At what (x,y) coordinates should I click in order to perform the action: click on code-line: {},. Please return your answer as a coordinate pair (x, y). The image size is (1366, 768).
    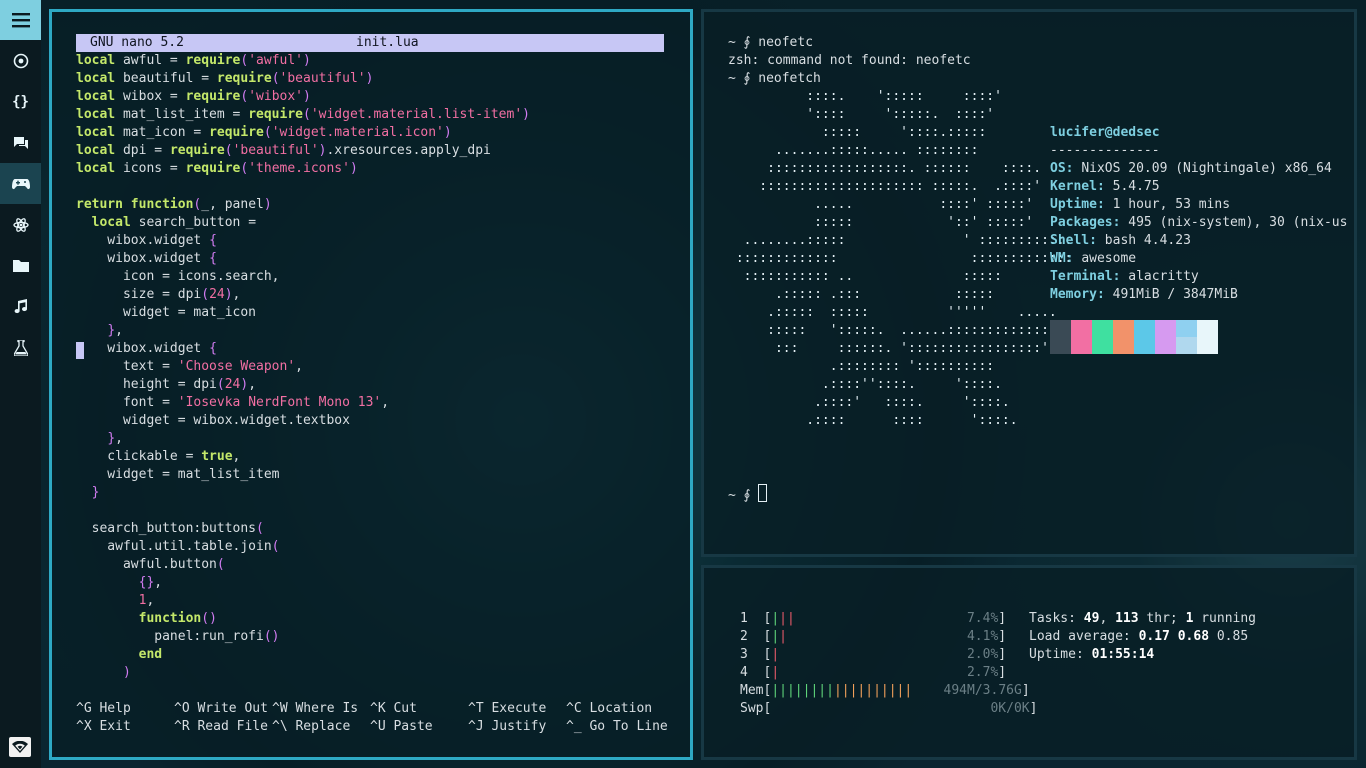
    Looking at the image, I should click on (150, 582).